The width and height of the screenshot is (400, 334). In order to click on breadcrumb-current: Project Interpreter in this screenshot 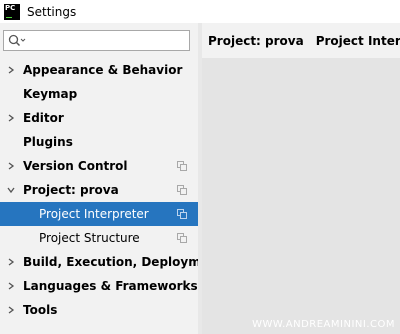, I will do `click(357, 40)`.